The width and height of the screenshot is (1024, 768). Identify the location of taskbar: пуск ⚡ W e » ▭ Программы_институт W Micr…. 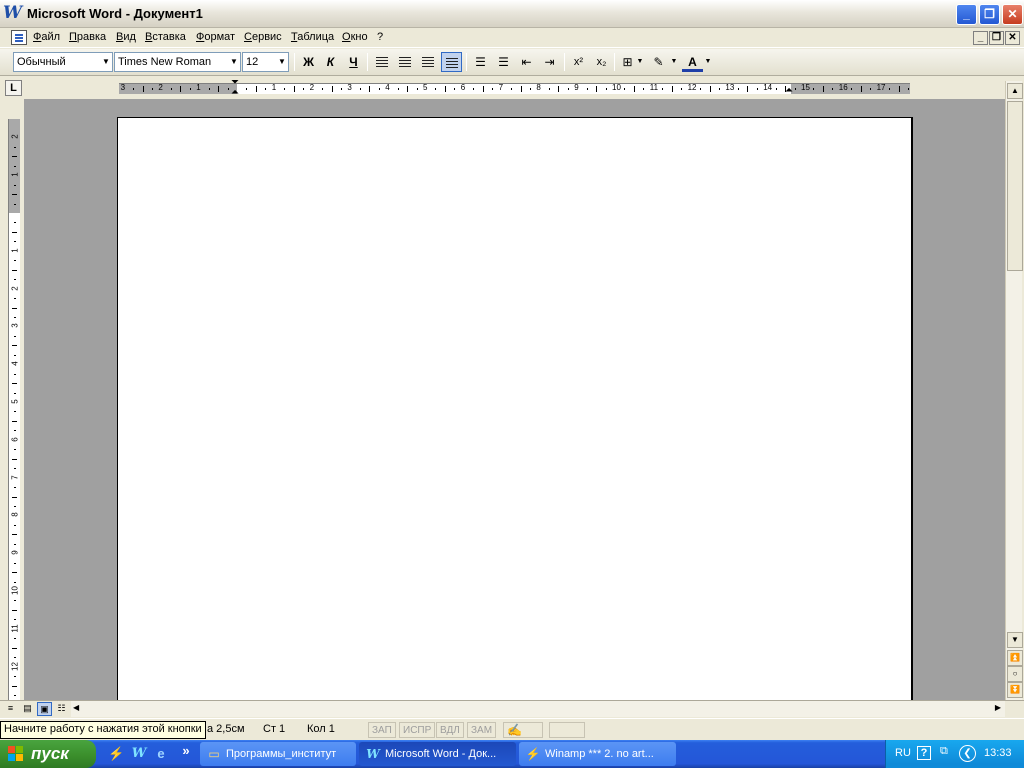
(512, 754).